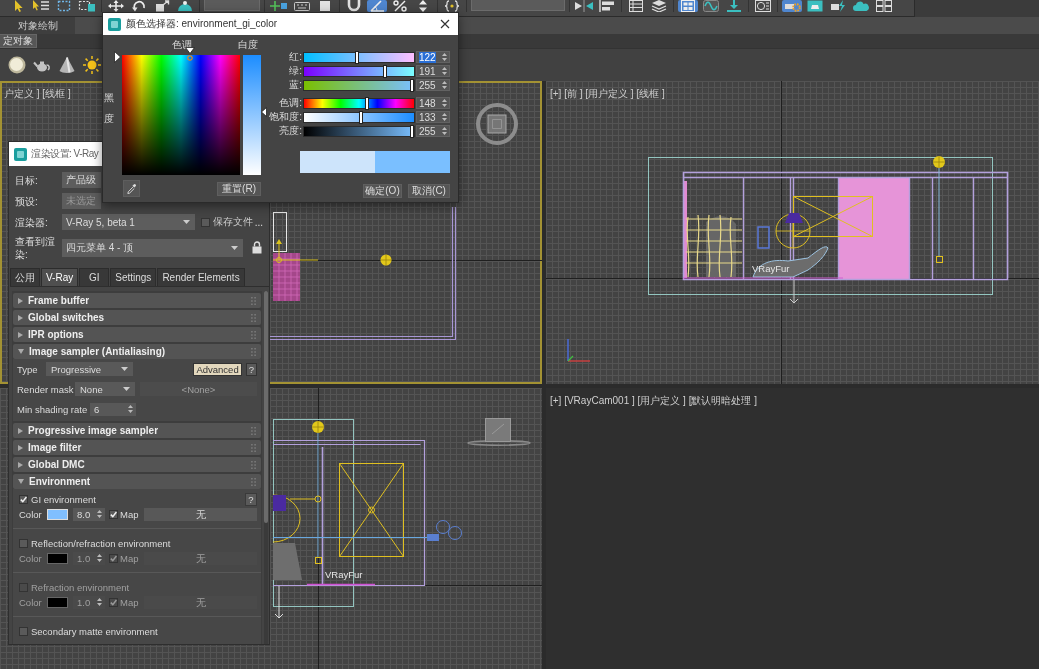 The width and height of the screenshot is (1039, 669). What do you see at coordinates (94, 631) in the screenshot?
I see `checkbox-label: Secondary matte environment` at bounding box center [94, 631].